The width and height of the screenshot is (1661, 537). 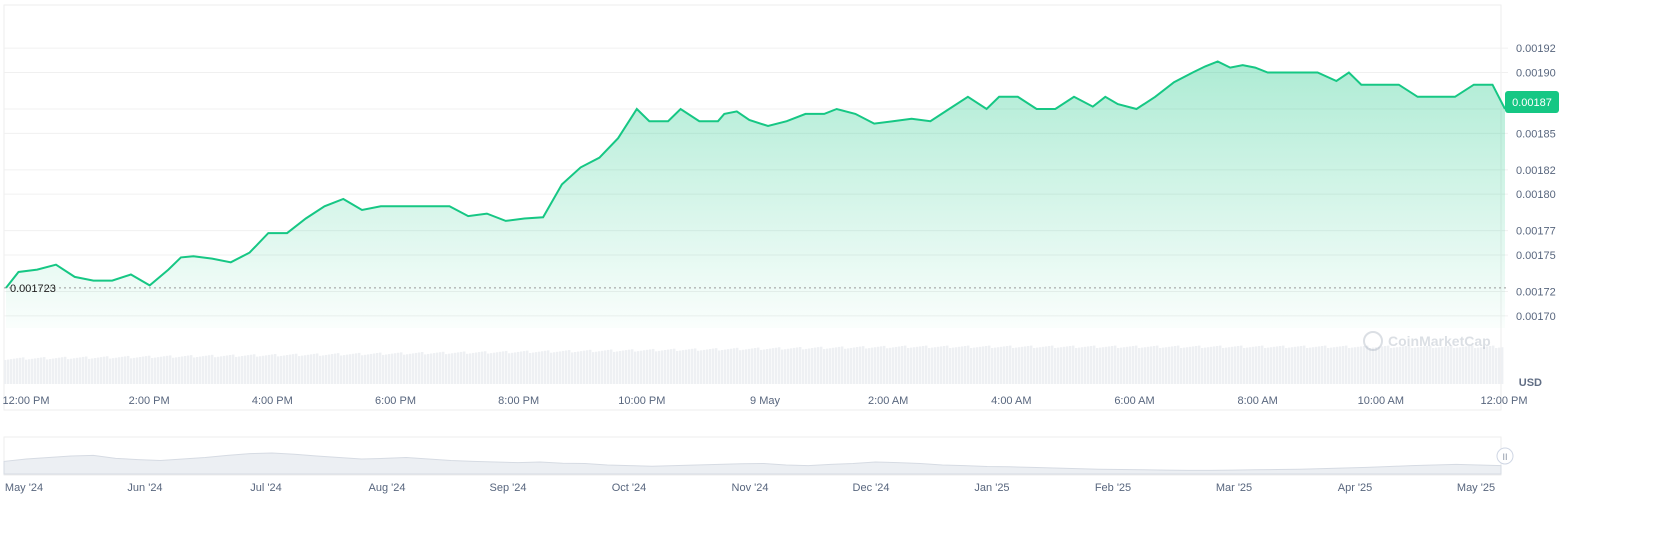 What do you see at coordinates (1536, 49) in the screenshot?
I see `y-tick-label: 0.00192` at bounding box center [1536, 49].